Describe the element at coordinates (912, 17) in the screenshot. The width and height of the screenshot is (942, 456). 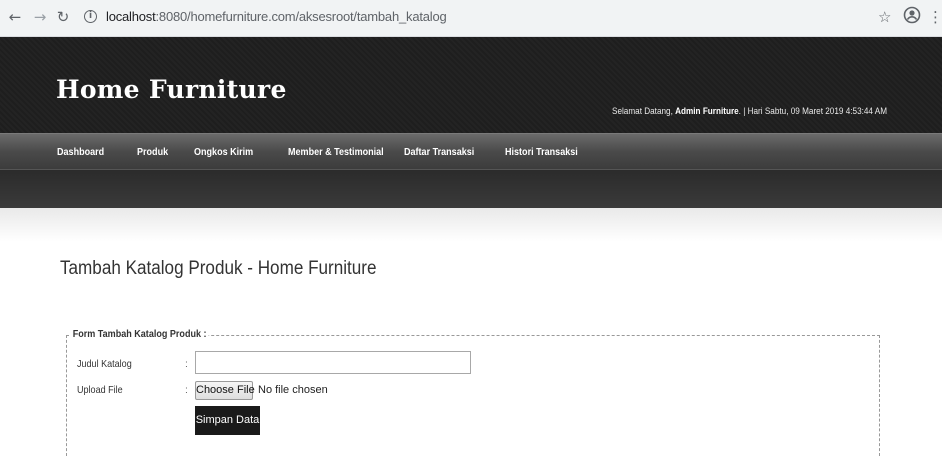
I see `profile-icon` at that location.